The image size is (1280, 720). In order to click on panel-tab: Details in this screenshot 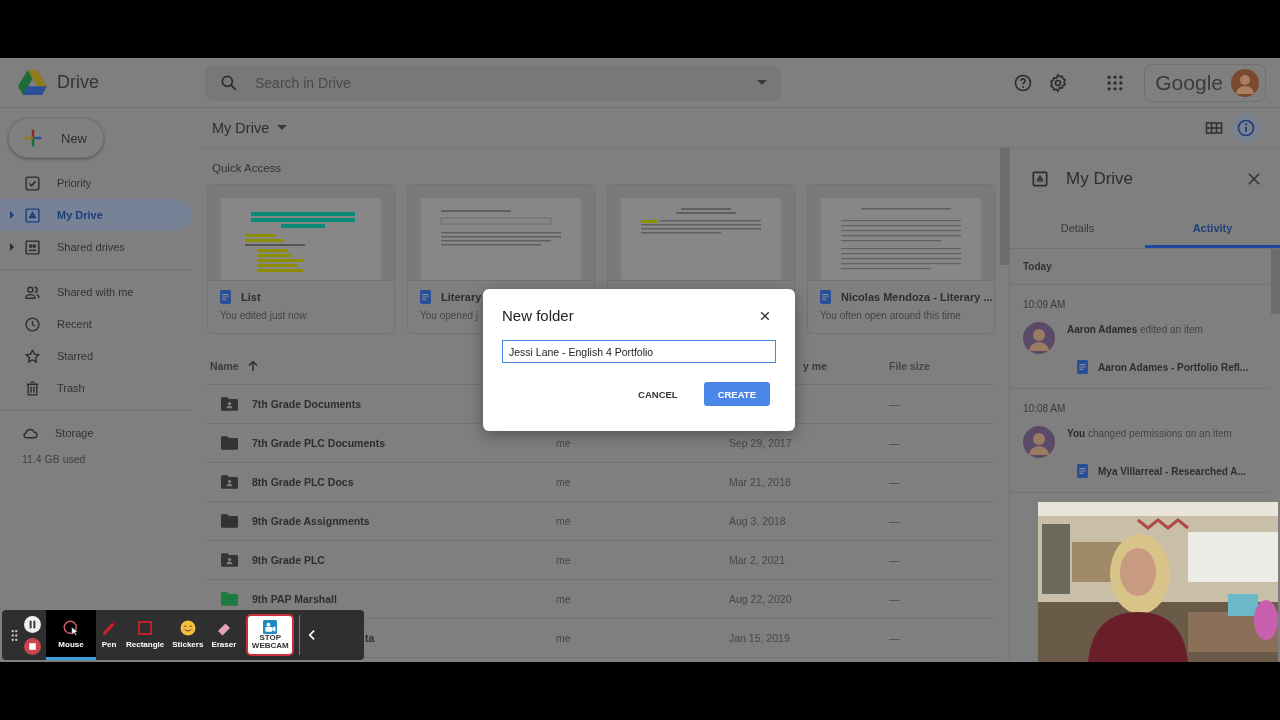, I will do `click(1077, 229)`.